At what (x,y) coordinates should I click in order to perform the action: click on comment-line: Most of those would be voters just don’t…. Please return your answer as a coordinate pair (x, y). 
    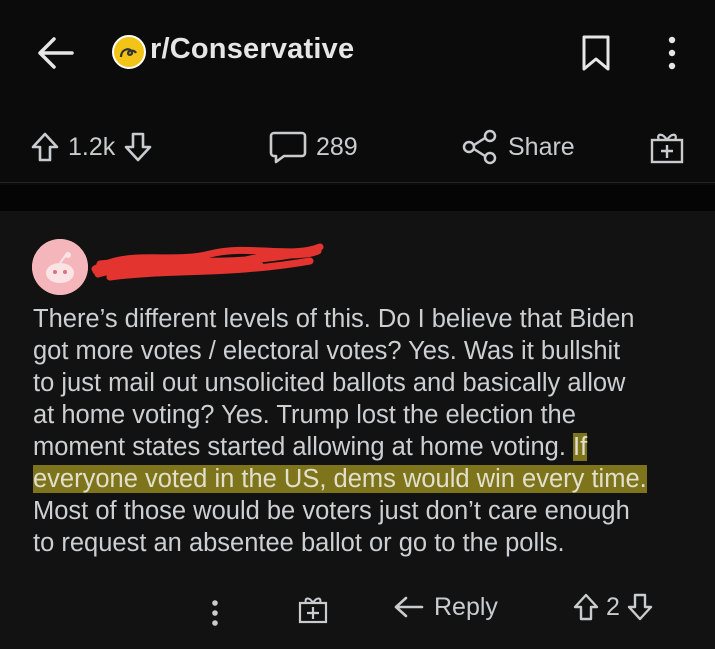
    Looking at the image, I should click on (331, 511).